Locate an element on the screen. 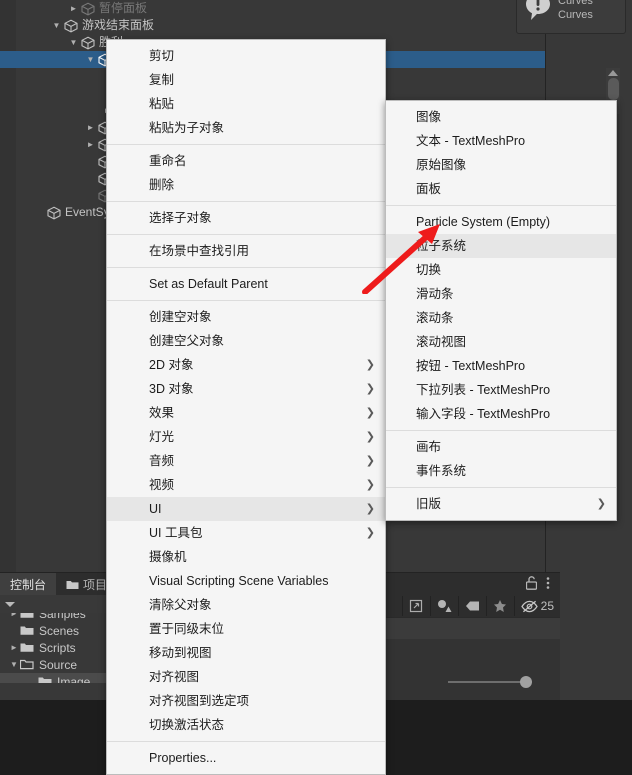 This screenshot has height=775, width=632. menu-item-label: 移动到视图 is located at coordinates (180, 653).